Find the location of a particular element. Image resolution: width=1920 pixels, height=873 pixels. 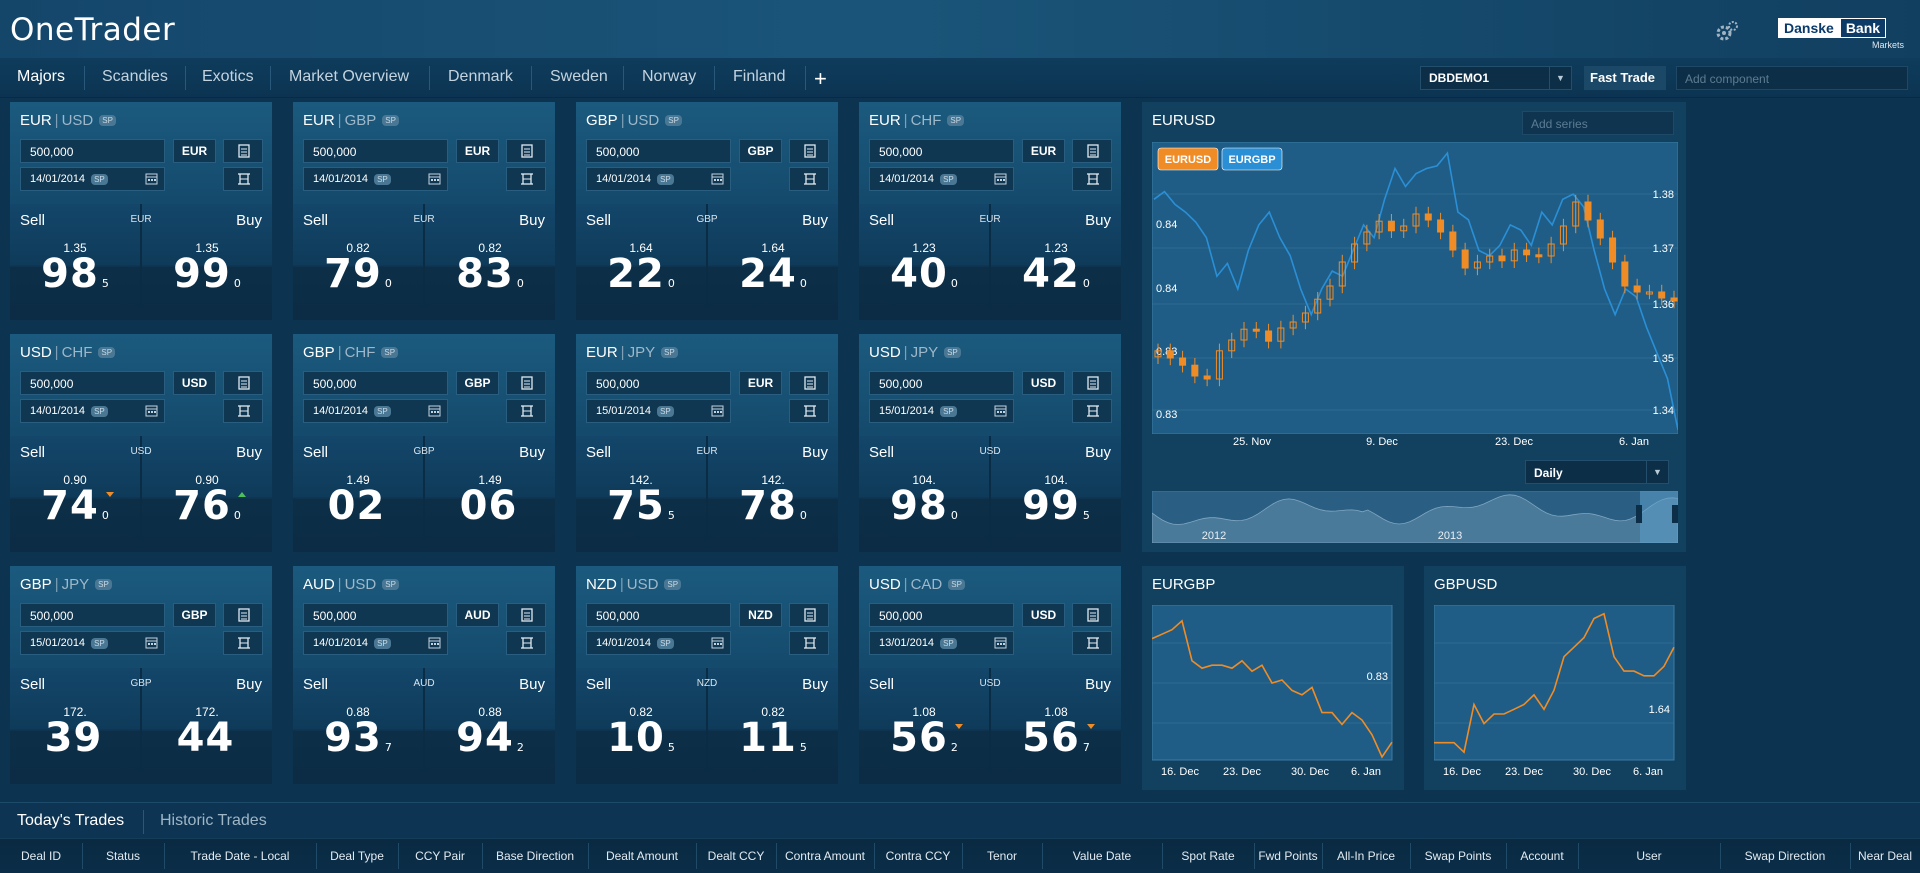

gbpusd-mini-chart: 1.64 1.63 16. Dec 23. Dec 30. Dec 6. Jan is located at coordinates (1557, 692).